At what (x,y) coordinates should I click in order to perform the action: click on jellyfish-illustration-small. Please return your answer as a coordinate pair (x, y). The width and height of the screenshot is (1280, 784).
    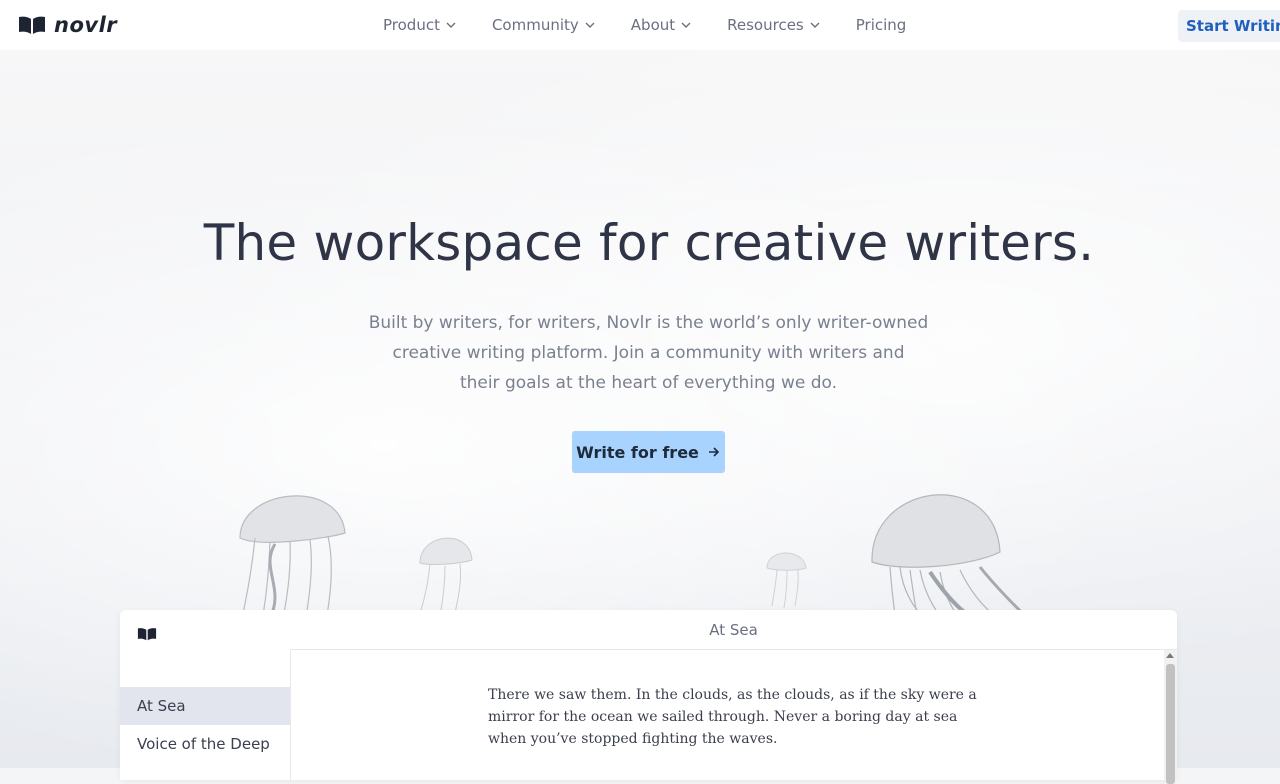
    Looking at the image, I should click on (446, 577).